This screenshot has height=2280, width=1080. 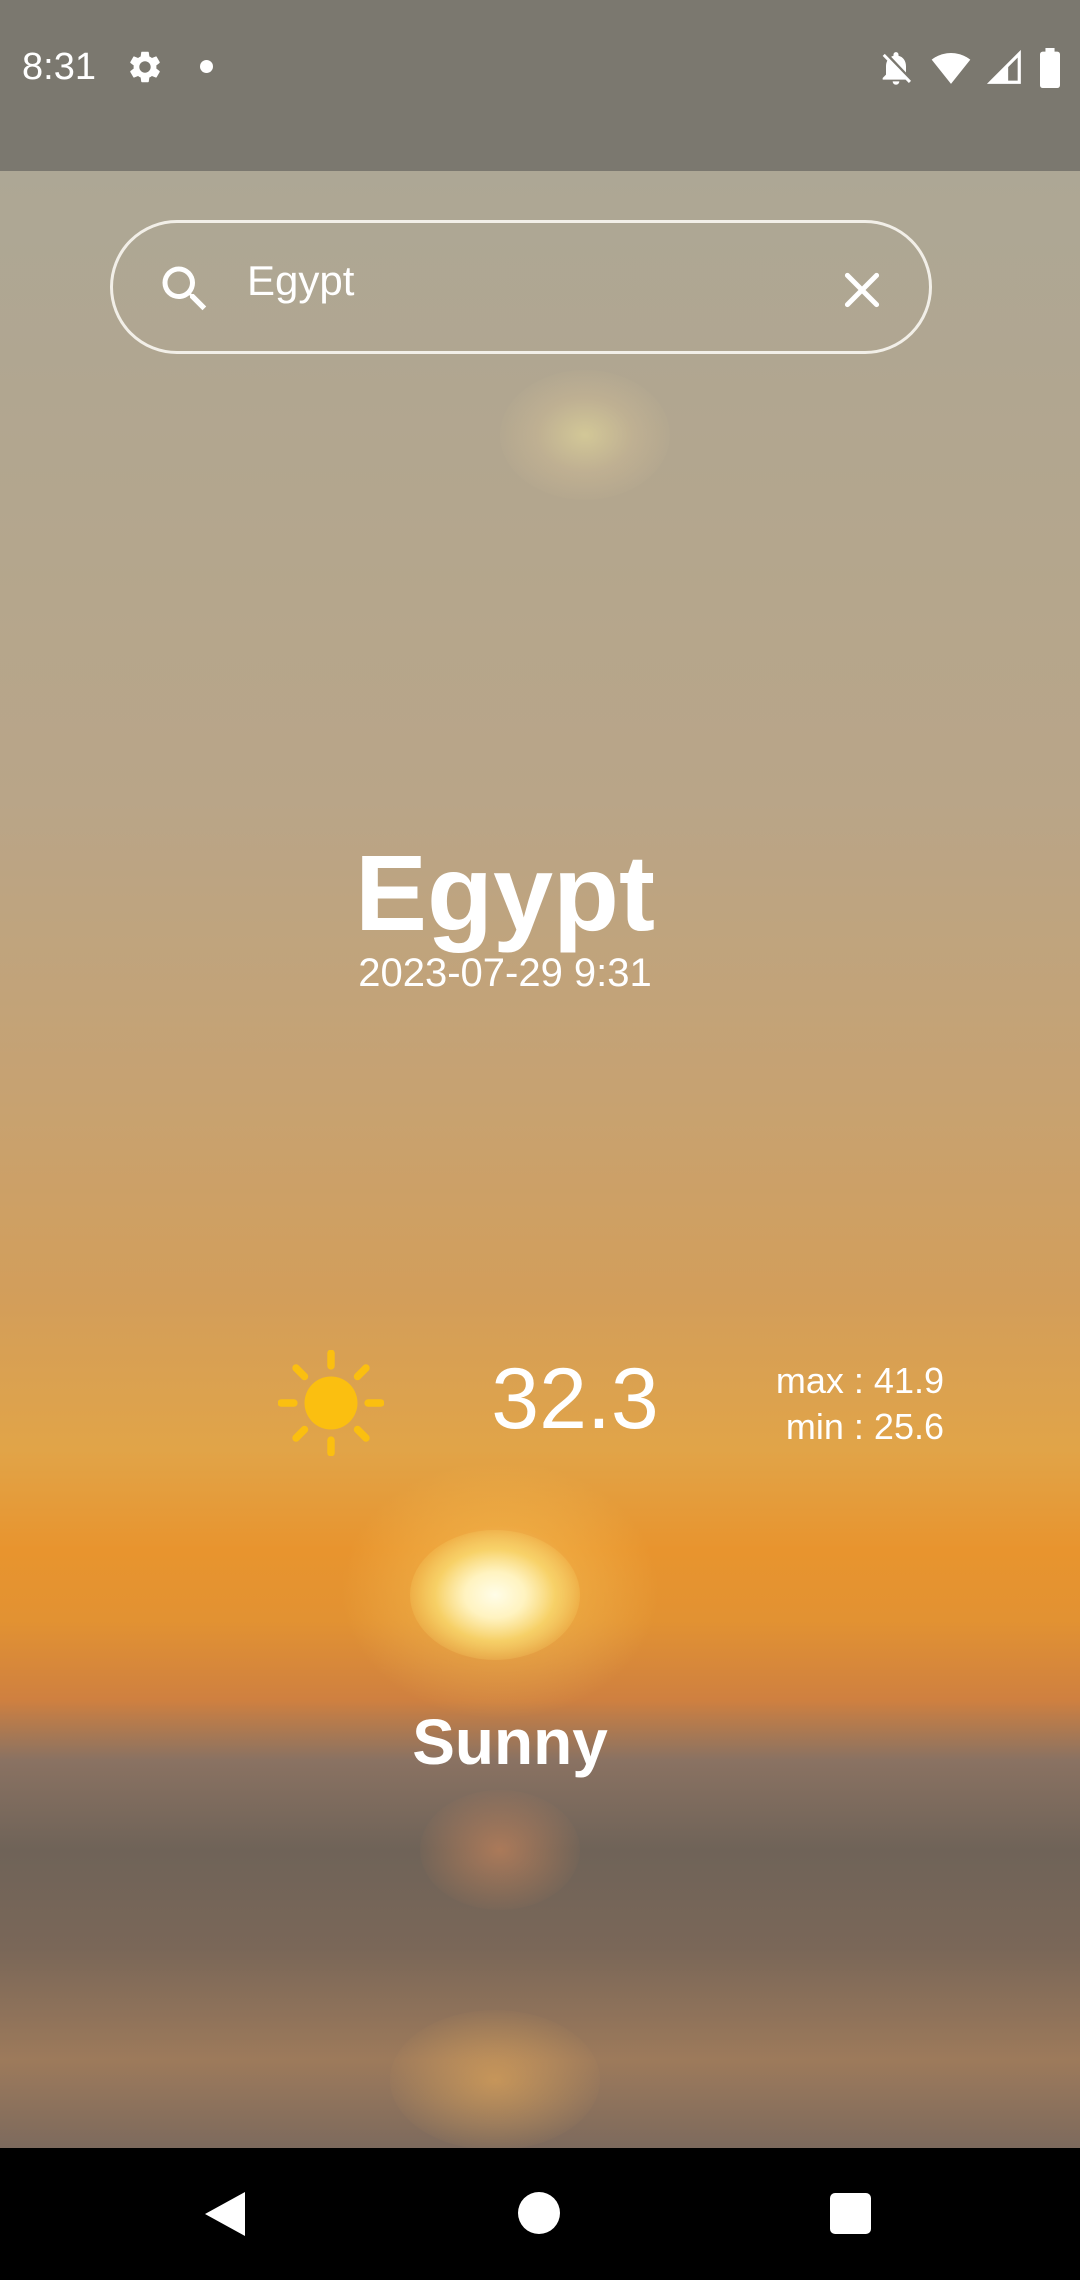 What do you see at coordinates (145, 67) in the screenshot?
I see `settings-icon` at bounding box center [145, 67].